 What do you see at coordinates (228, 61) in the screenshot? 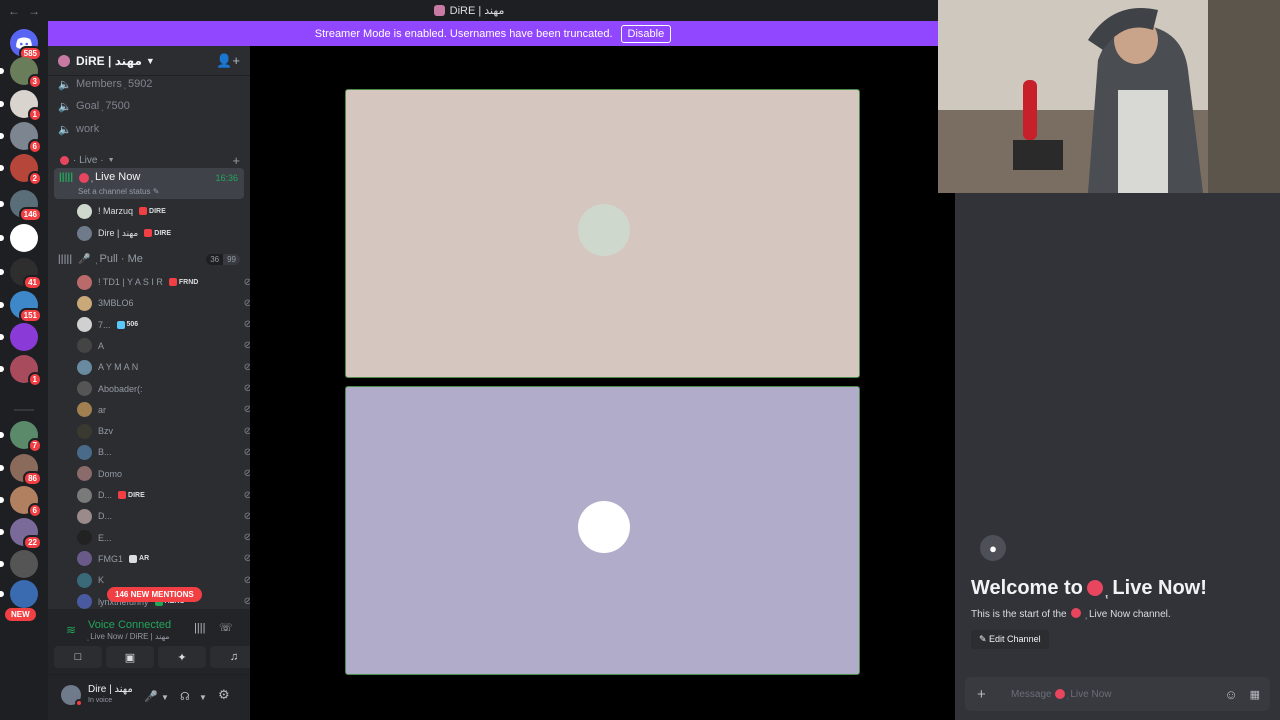
I see `invite-people-icon: 👤+` at bounding box center [228, 61].